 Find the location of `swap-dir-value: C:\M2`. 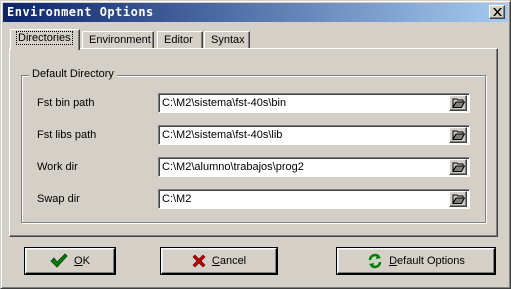

swap-dir-value: C:\M2 is located at coordinates (177, 199).